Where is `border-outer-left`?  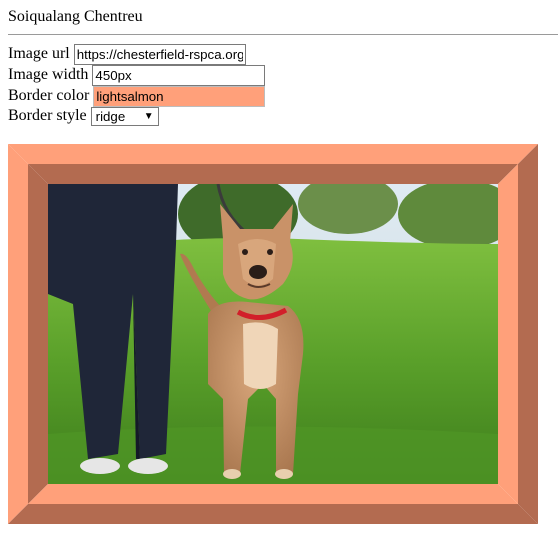
border-outer-left is located at coordinates (18, 334).